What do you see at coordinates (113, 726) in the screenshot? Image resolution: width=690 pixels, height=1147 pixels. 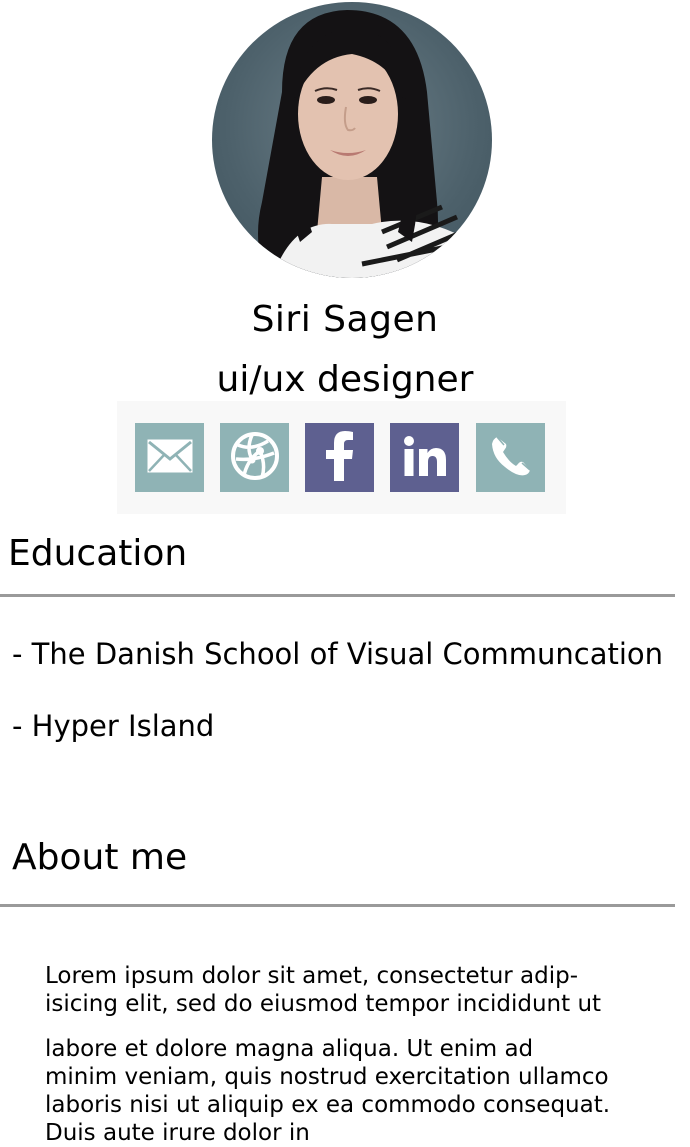 I see `education-item: - Hyper Island` at bounding box center [113, 726].